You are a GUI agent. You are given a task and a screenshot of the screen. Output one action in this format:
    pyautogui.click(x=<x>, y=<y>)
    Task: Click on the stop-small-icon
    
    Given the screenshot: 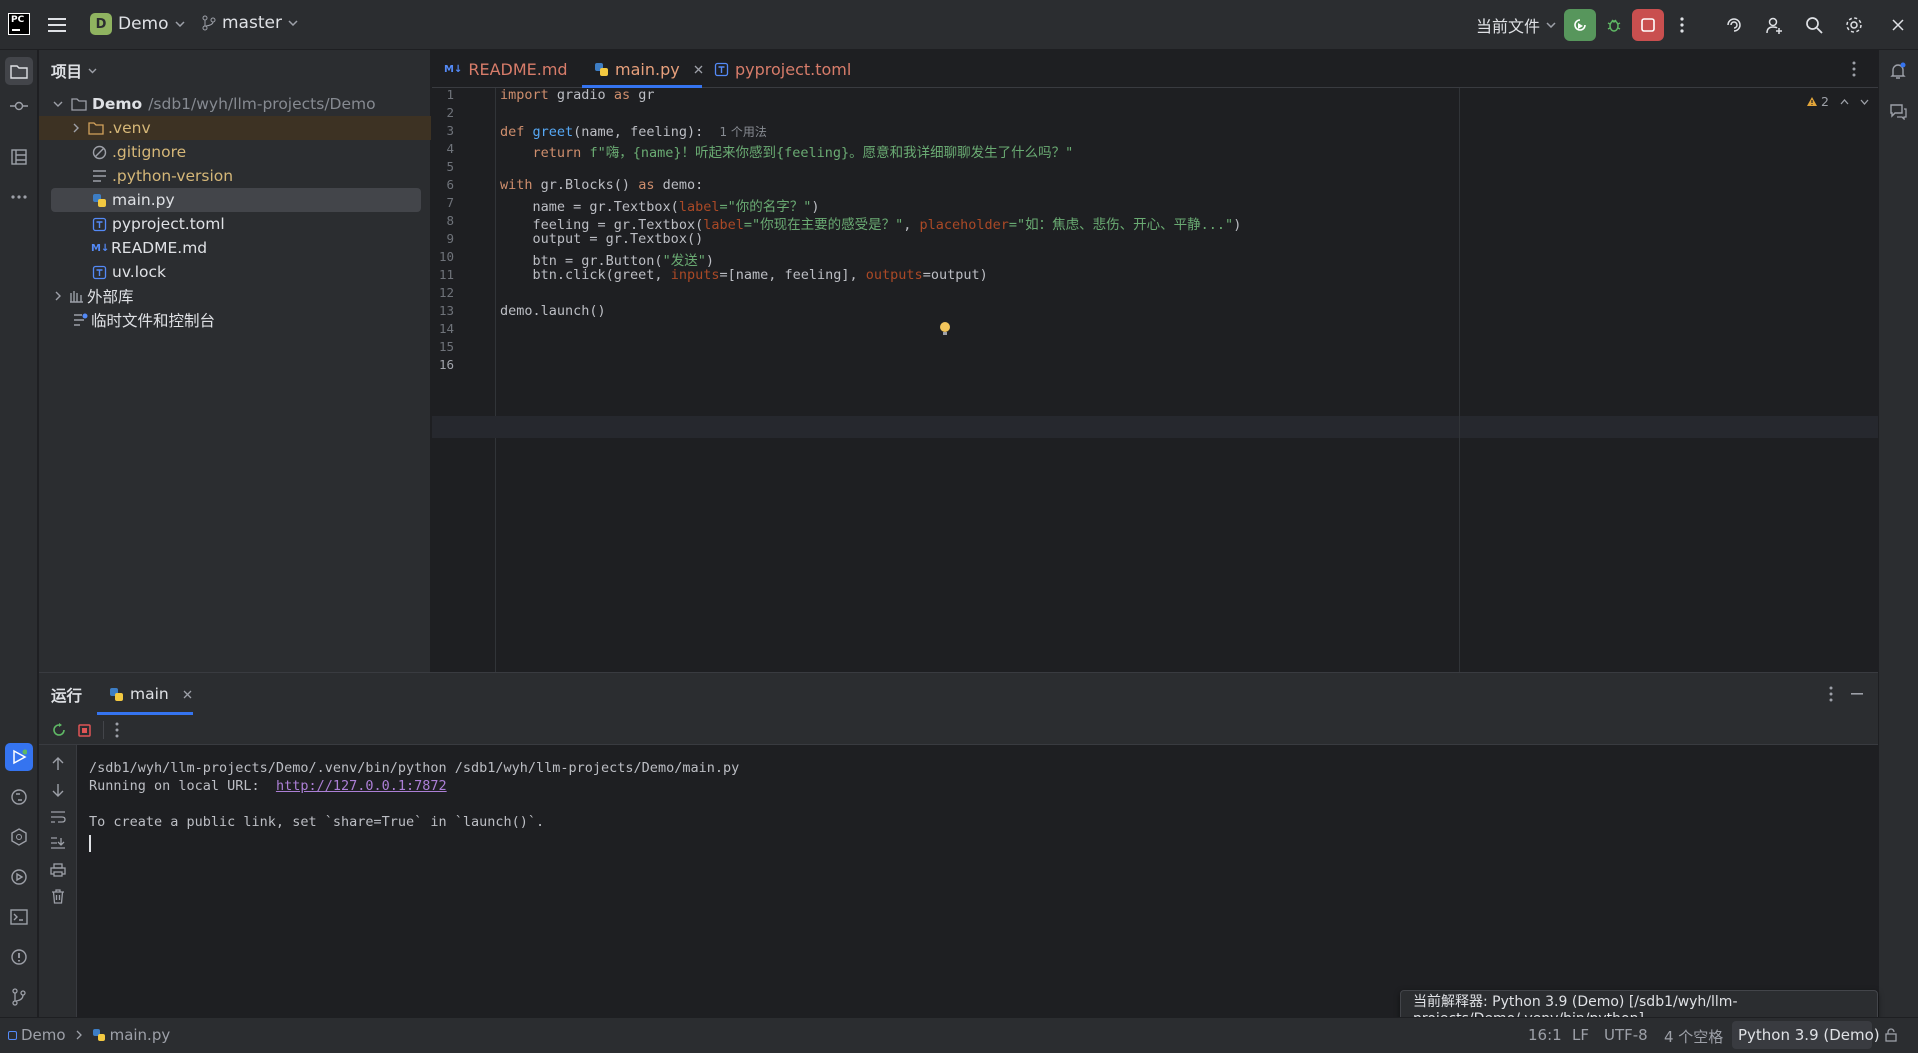 What is the action you would take?
    pyautogui.click(x=84, y=730)
    